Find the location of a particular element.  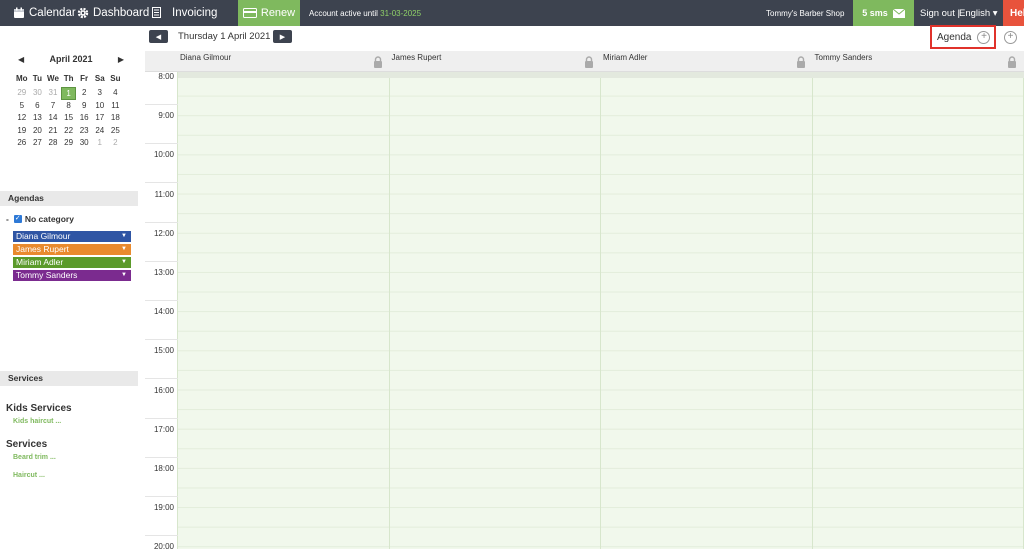

credit-card-icon is located at coordinates (249, 13).